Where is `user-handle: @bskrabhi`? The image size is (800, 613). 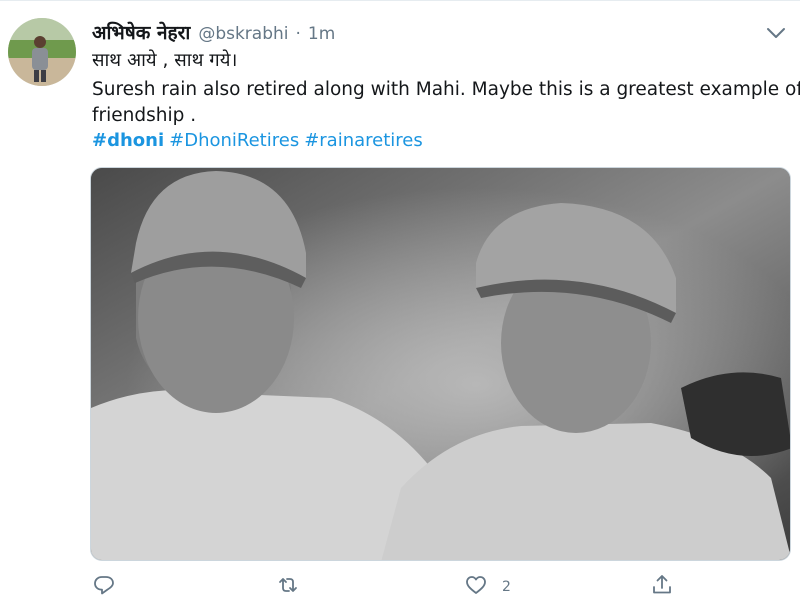
user-handle: @bskrabhi is located at coordinates (243, 34).